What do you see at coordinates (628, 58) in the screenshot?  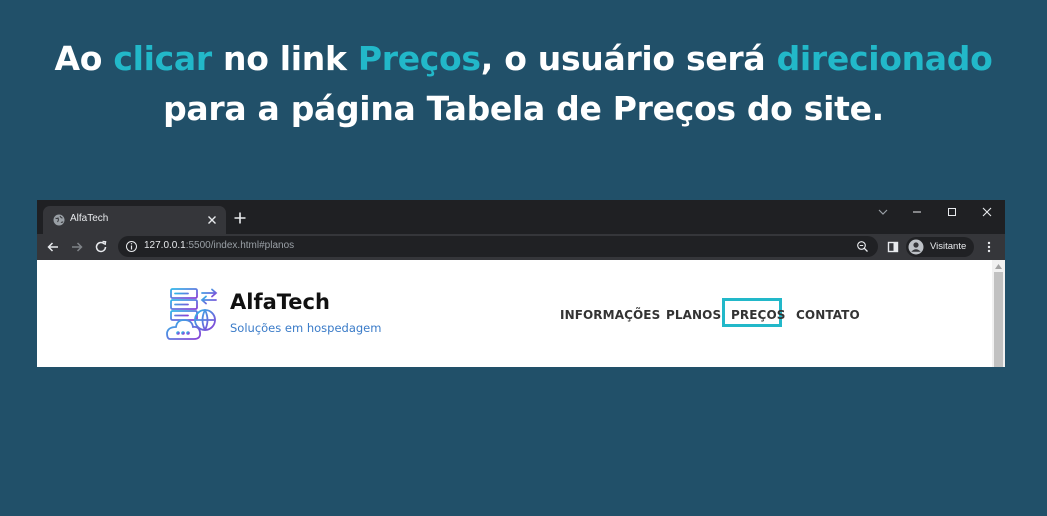 I see `headline-text: , o usuário será` at bounding box center [628, 58].